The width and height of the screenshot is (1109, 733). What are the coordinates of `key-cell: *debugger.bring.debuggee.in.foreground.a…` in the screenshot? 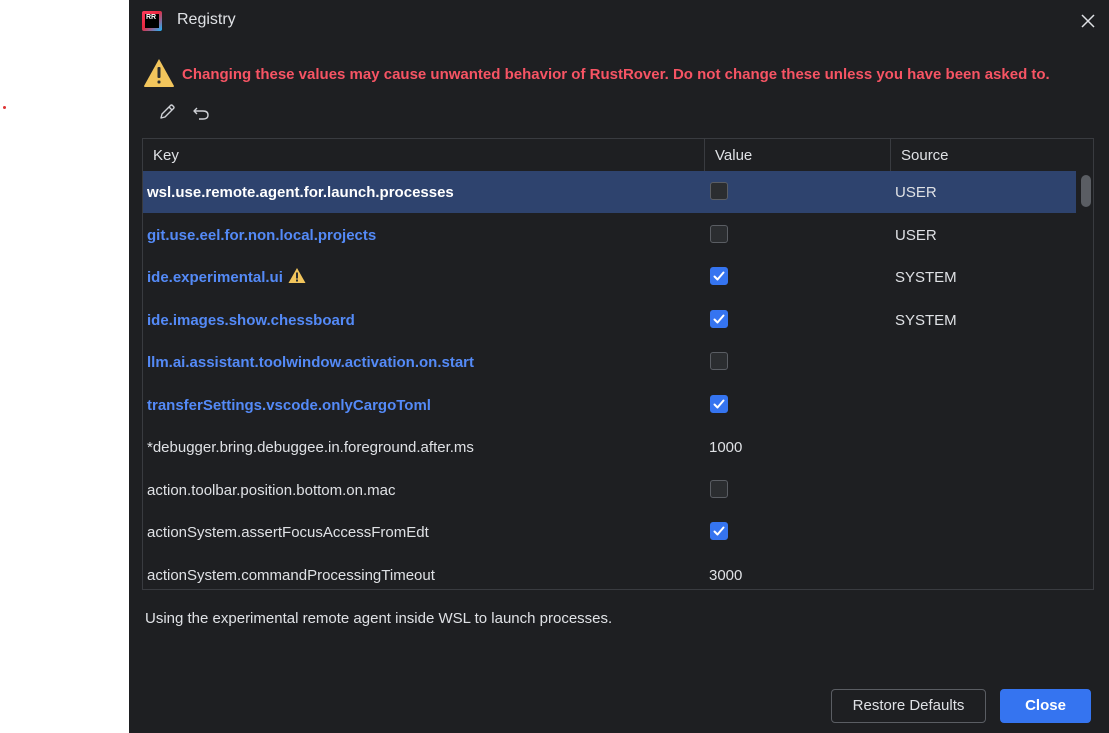 It's located at (425, 447).